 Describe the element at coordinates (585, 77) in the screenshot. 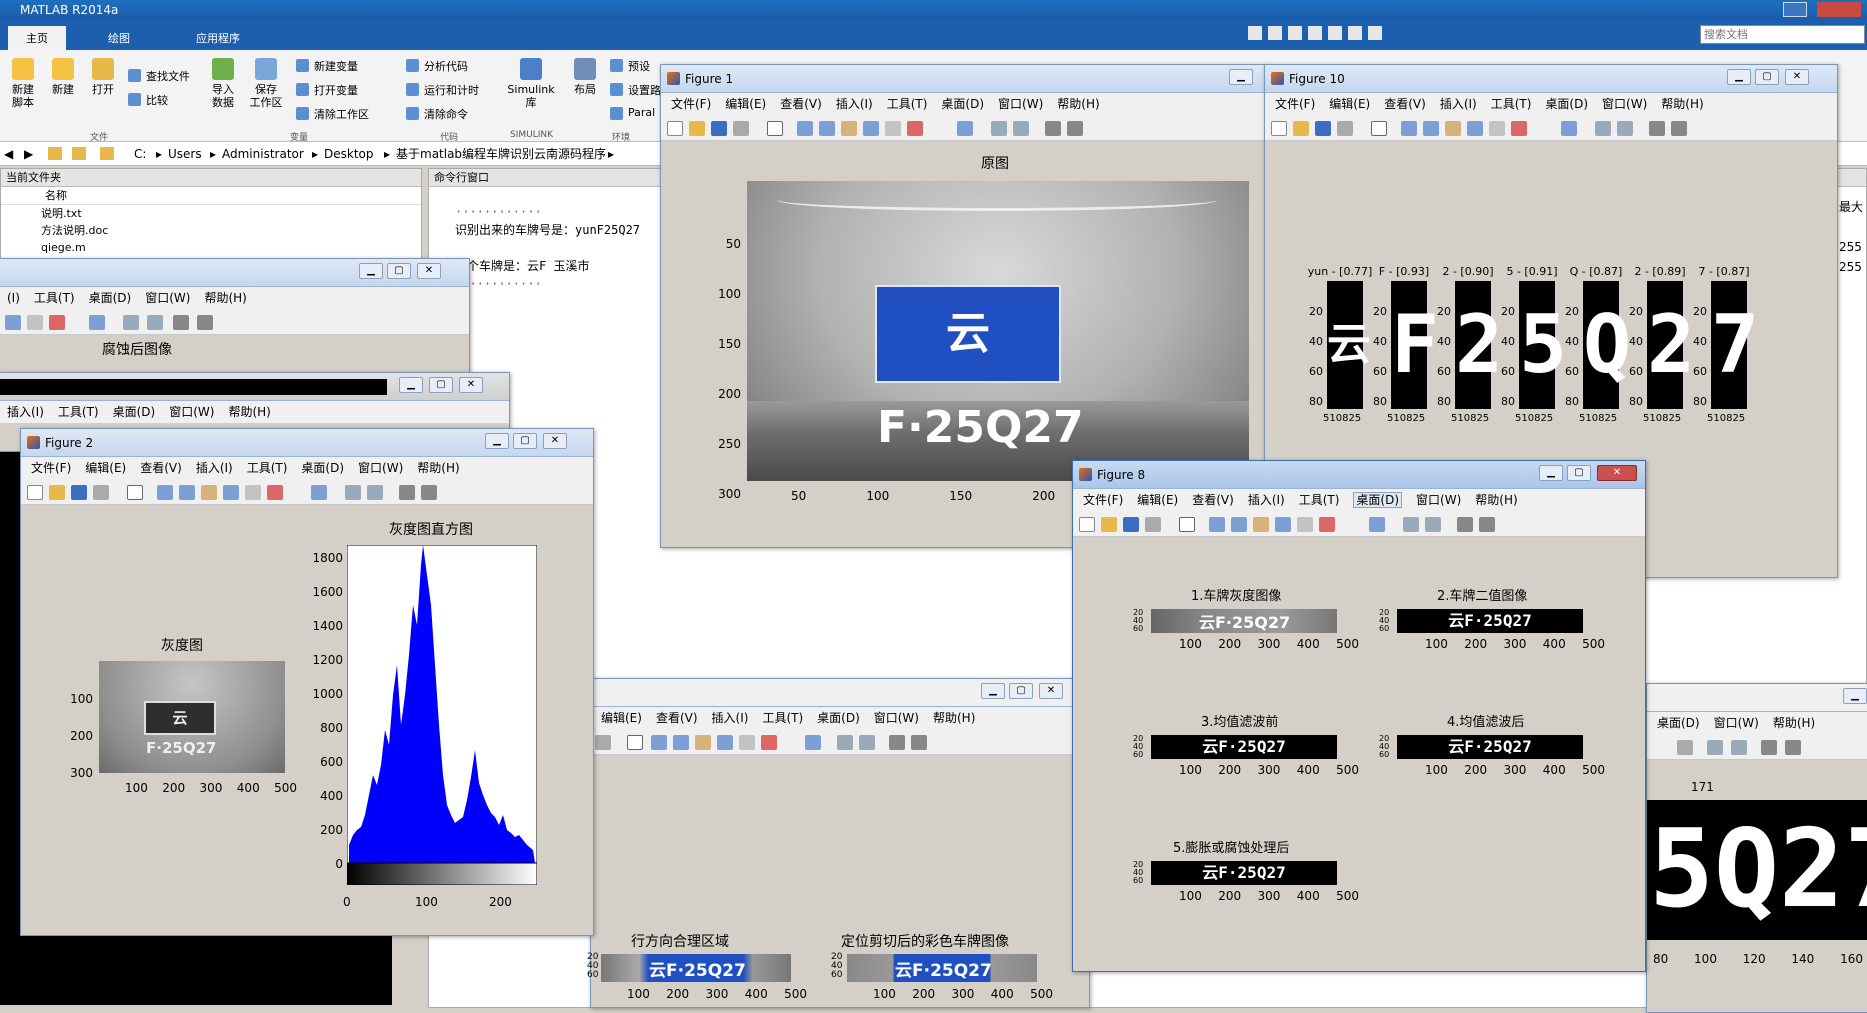

I see `layout-button: 布局` at that location.